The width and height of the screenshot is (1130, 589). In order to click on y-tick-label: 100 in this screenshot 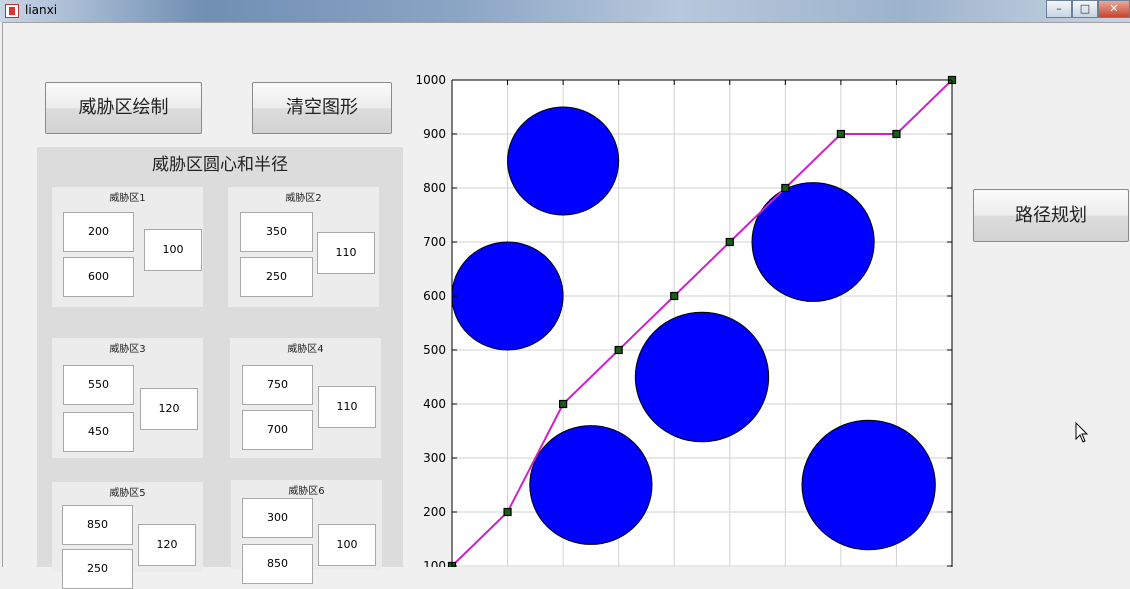, I will do `click(434, 563)`.